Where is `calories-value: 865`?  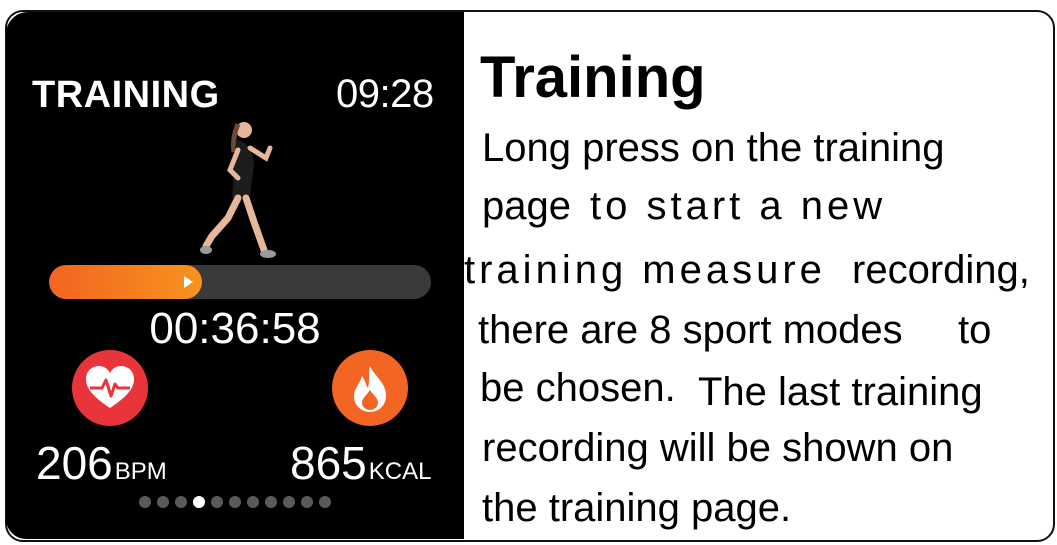
calories-value: 865 is located at coordinates (328, 463).